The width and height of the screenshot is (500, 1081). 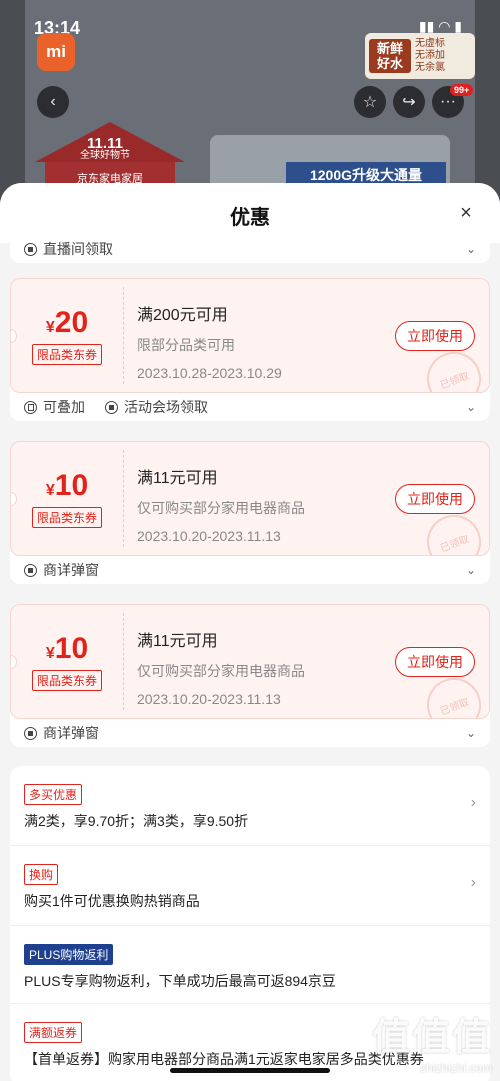 I want to click on offer-tag: 满额返券, so click(x=53, y=1032).